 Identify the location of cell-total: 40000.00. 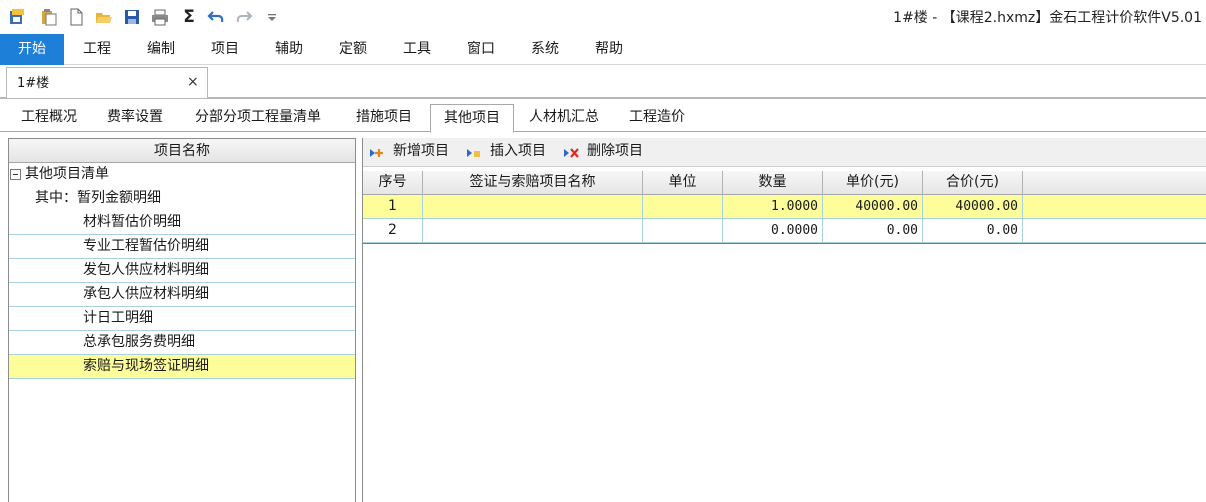
(973, 207).